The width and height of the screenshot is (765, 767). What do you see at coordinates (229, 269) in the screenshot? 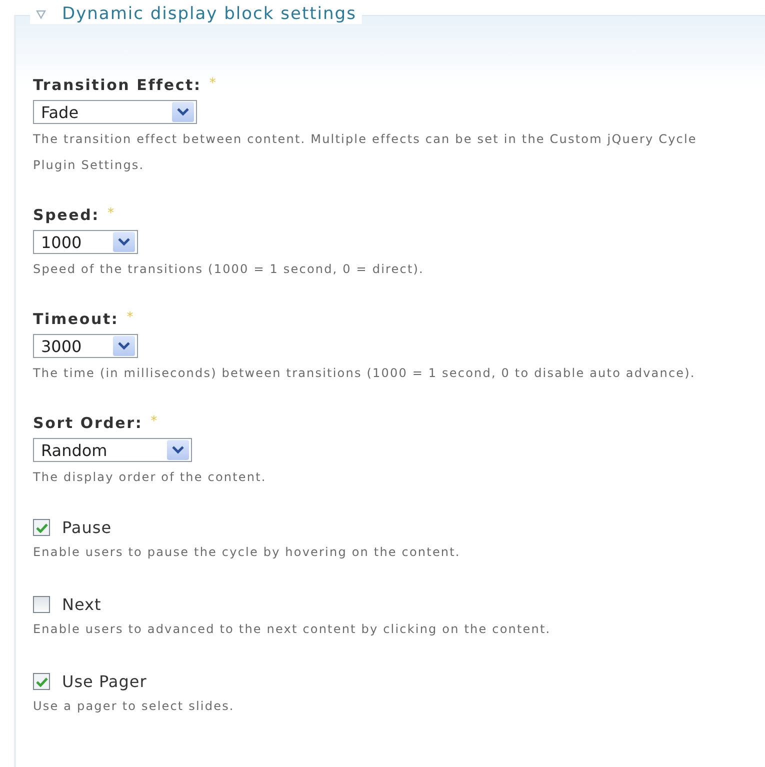
I see `field-description: Speed of the transitions (1000 = 1 second, 0 = direct).` at bounding box center [229, 269].